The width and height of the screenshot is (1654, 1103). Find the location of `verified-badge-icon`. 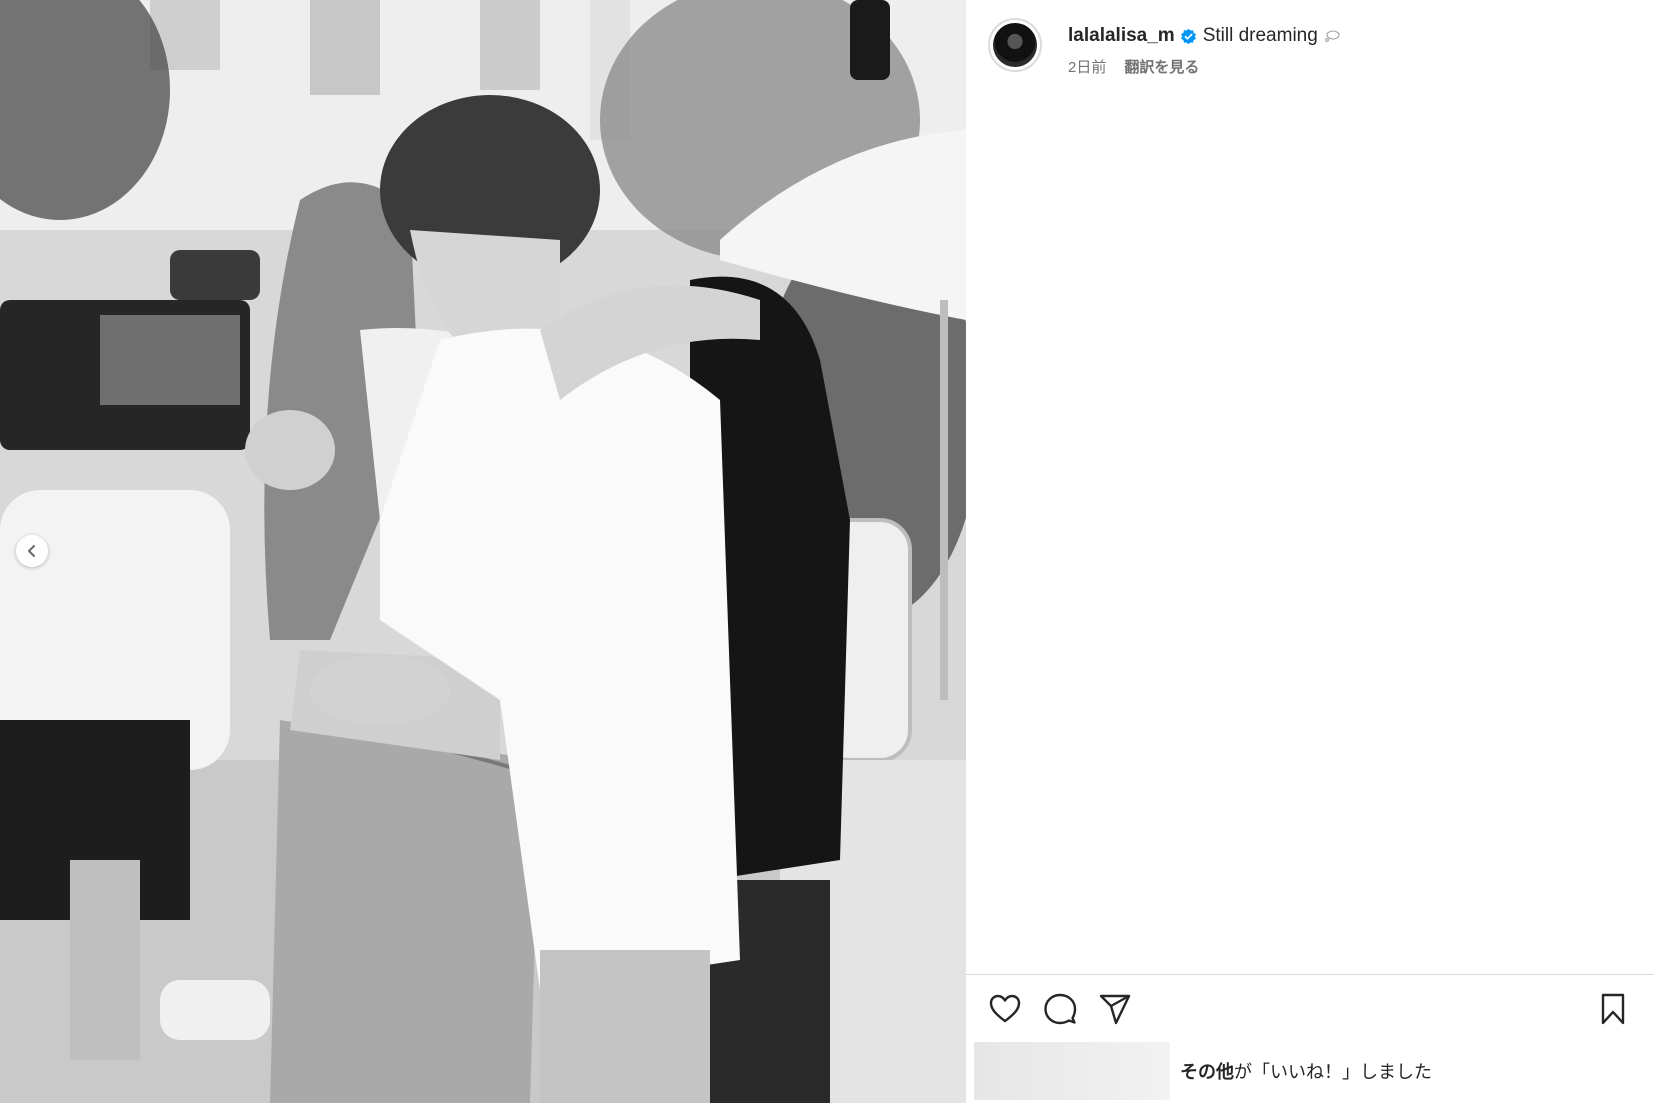

verified-badge-icon is located at coordinates (1188, 36).